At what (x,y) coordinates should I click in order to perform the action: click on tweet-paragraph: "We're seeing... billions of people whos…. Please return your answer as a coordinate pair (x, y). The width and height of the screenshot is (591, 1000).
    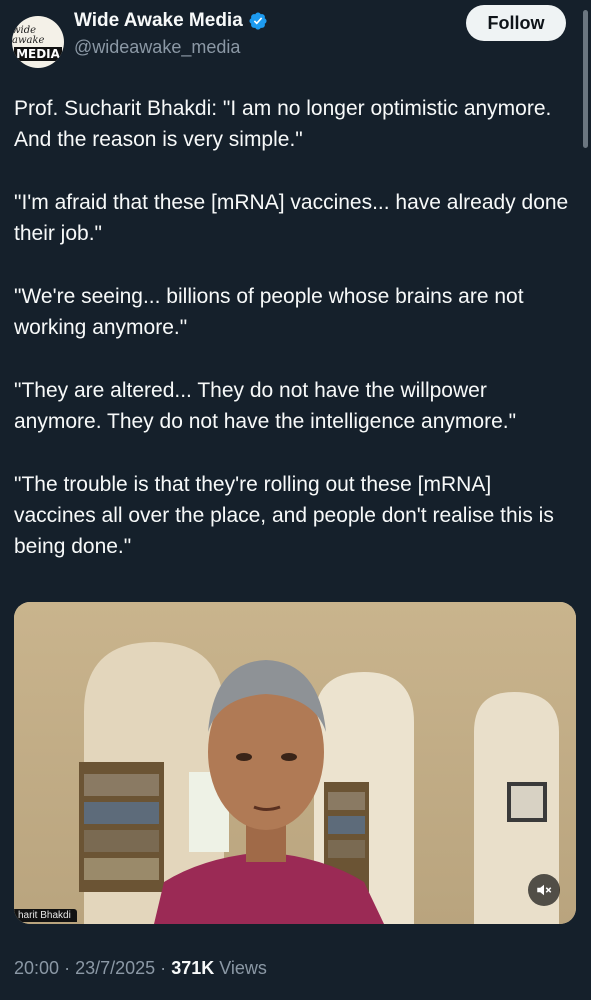
    Looking at the image, I should click on (272, 312).